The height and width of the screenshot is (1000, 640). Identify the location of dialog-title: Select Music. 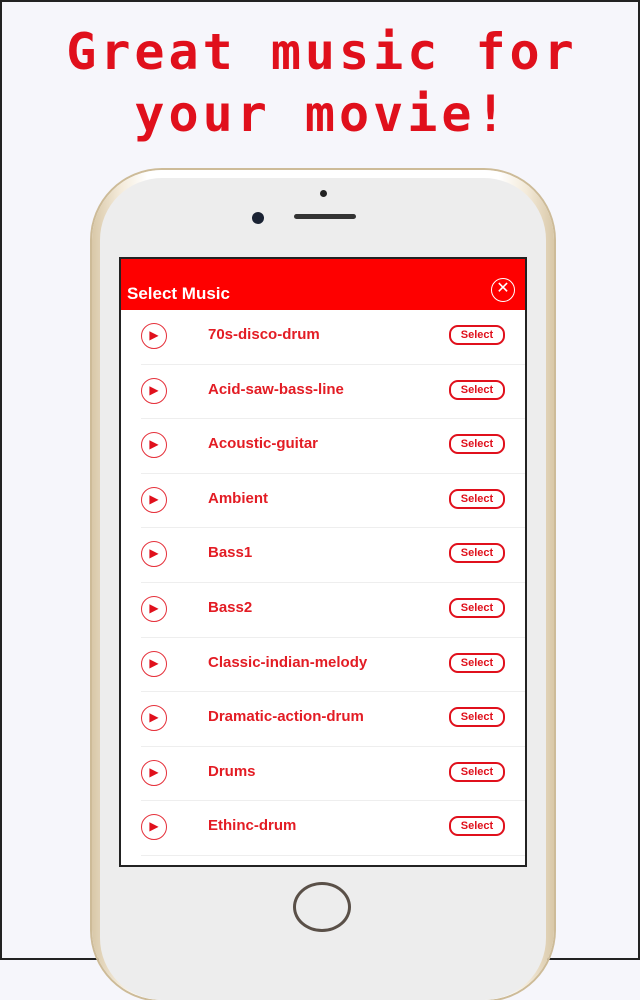
(178, 293).